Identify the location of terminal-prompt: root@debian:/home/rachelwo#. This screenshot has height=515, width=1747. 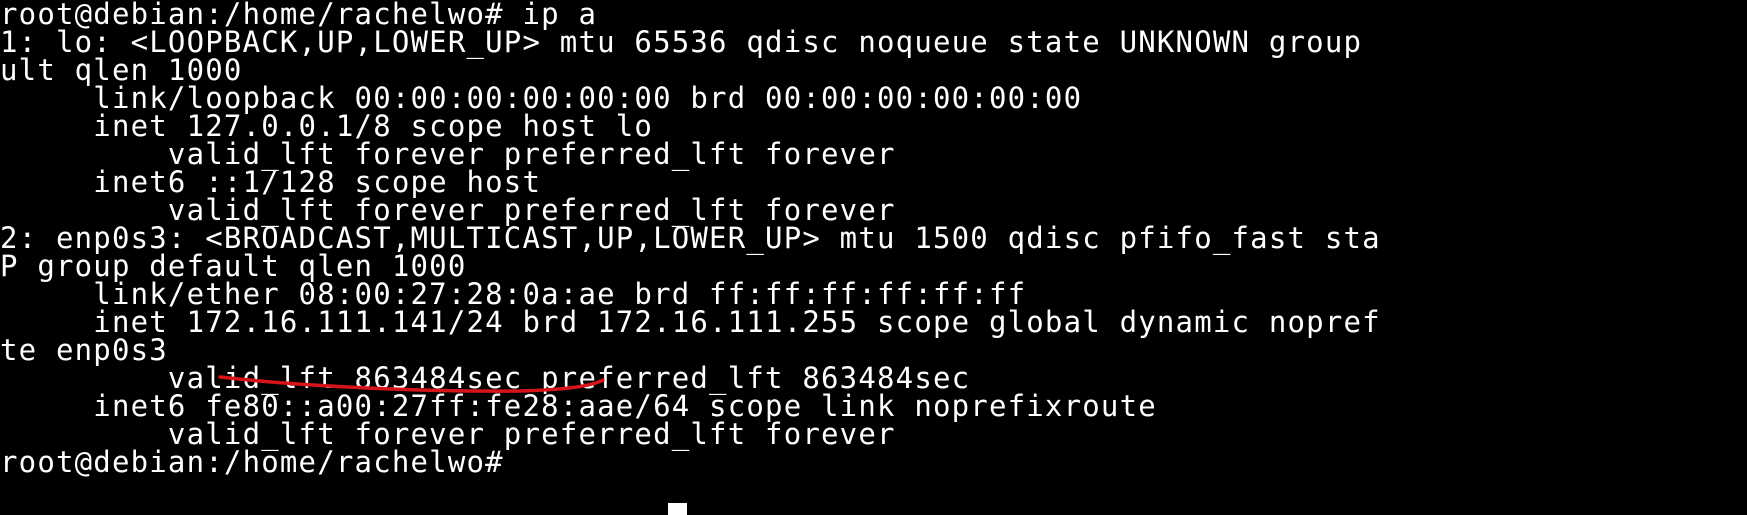
(261, 462).